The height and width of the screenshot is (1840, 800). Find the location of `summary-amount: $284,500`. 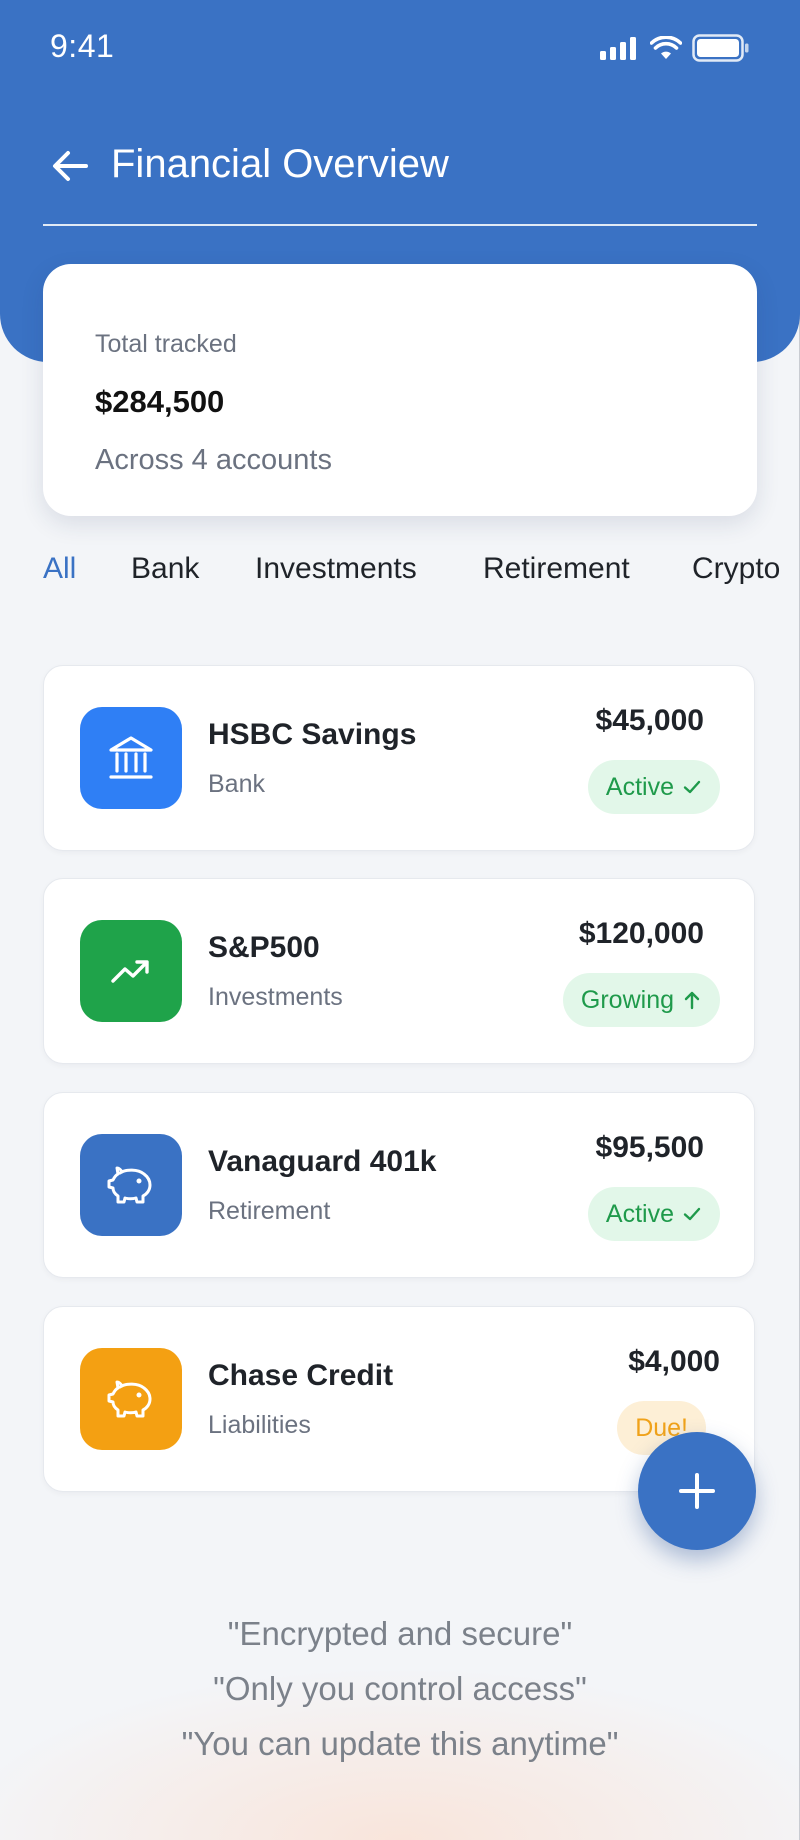

summary-amount: $284,500 is located at coordinates (160, 401).